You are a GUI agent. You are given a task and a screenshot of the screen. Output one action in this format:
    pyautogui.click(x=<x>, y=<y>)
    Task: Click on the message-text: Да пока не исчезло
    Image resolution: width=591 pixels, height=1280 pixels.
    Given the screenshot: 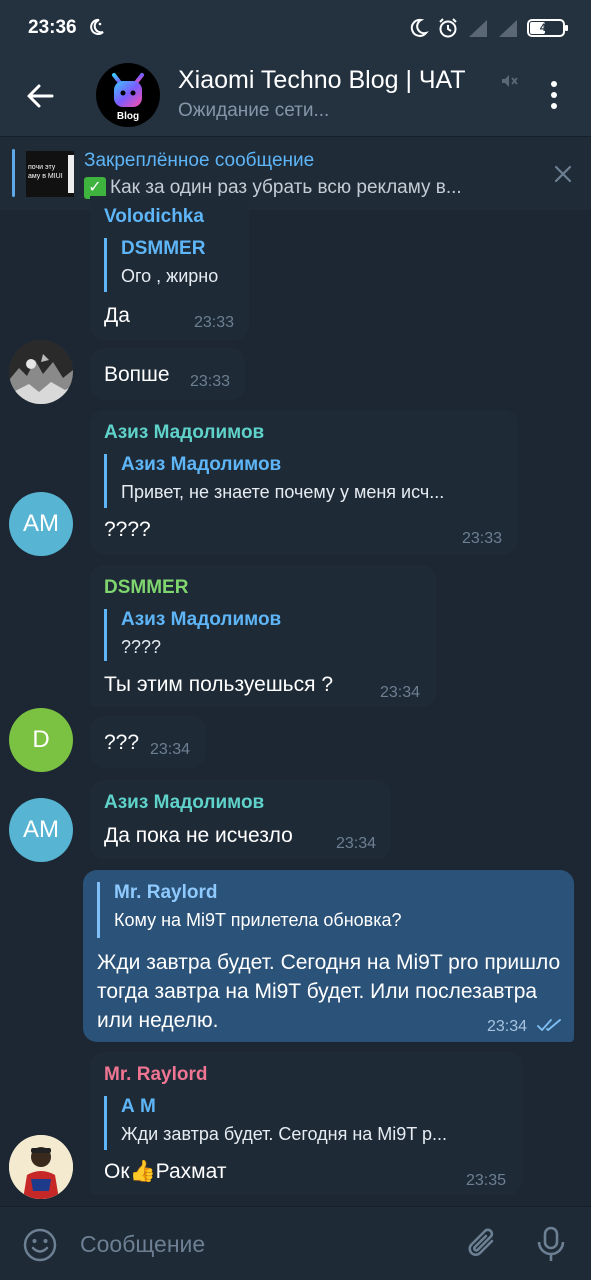 What is the action you would take?
    pyautogui.click(x=198, y=835)
    